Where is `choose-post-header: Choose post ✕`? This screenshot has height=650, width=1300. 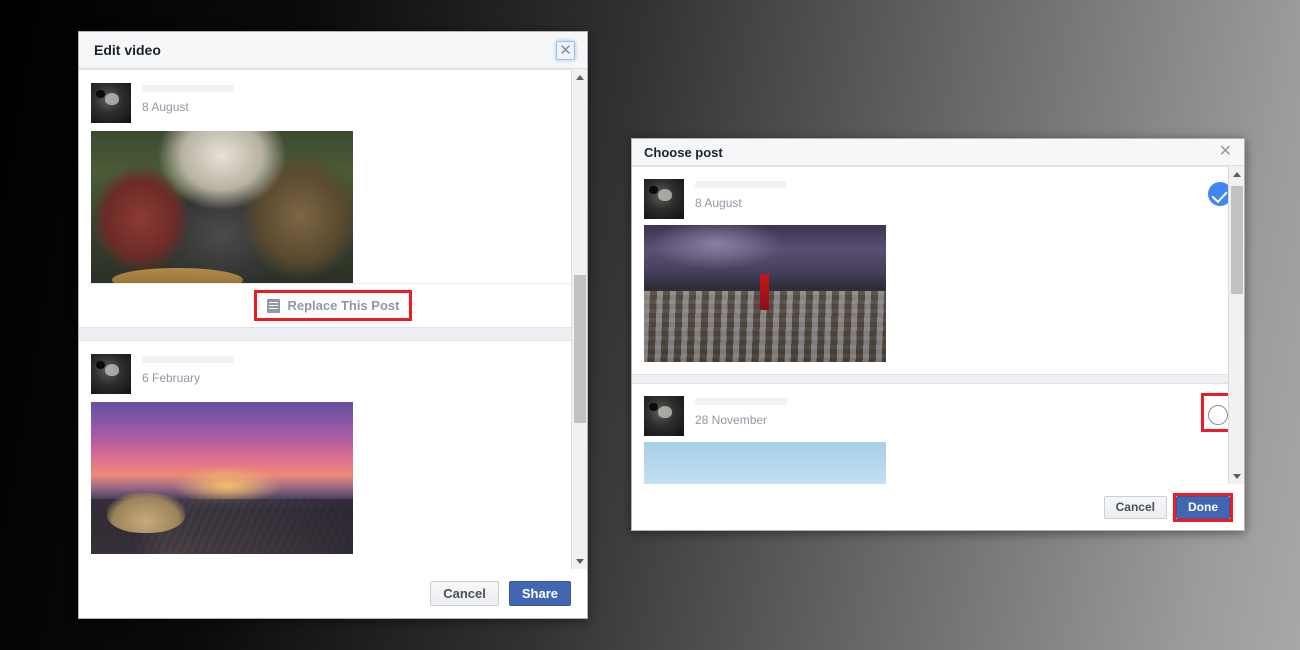
choose-post-header: Choose post ✕ is located at coordinates (938, 152).